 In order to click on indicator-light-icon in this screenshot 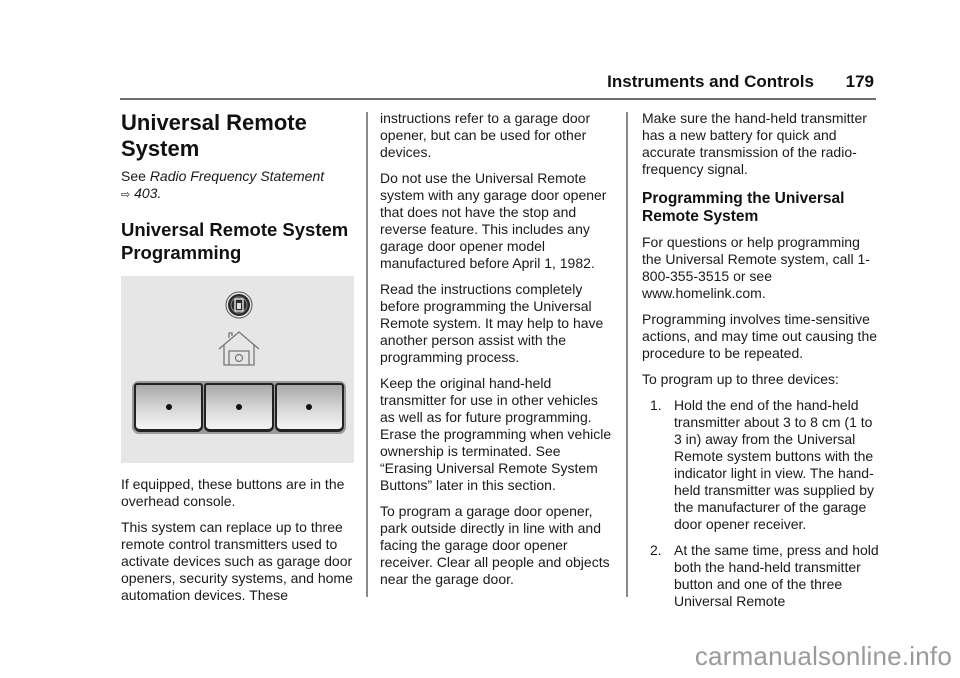, I will do `click(239, 305)`.